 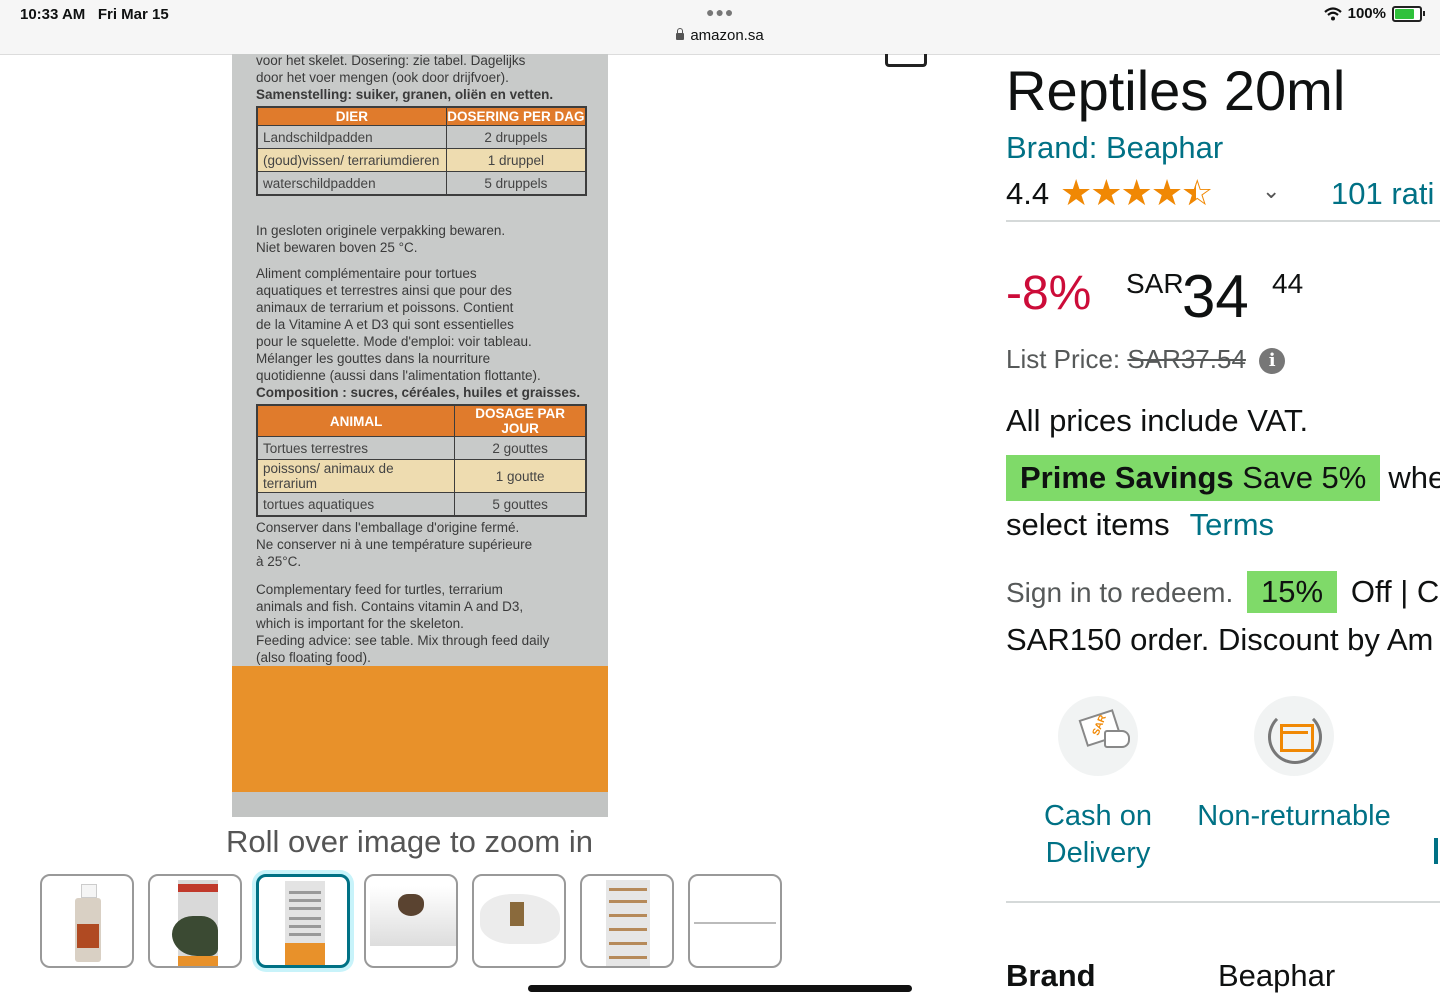 I want to click on feature-cash-on-delivery: SAR Cash on Delivery, so click(x=1098, y=784).